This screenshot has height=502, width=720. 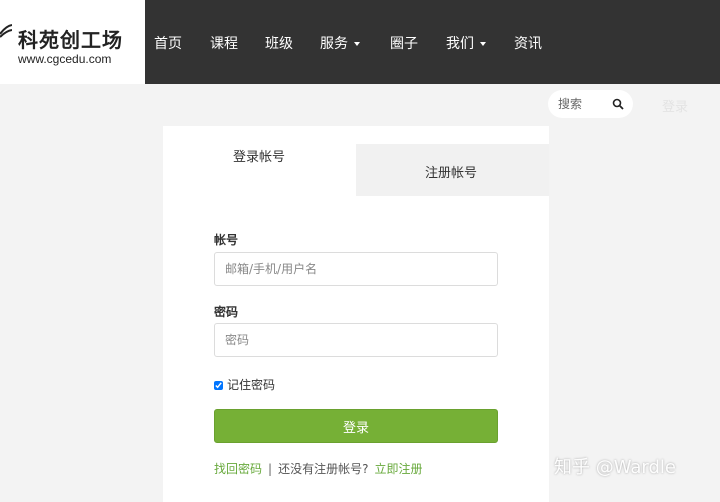 I want to click on nav-item-label: 首页, so click(x=168, y=44).